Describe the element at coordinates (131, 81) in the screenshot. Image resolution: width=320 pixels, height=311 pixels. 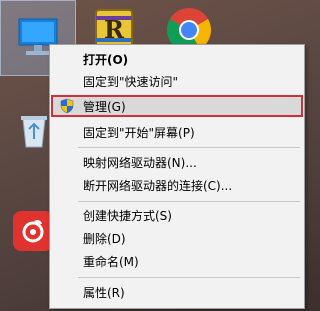
I see `menu-item-pin-quick-access-label: 固定到"快速访问"` at that location.